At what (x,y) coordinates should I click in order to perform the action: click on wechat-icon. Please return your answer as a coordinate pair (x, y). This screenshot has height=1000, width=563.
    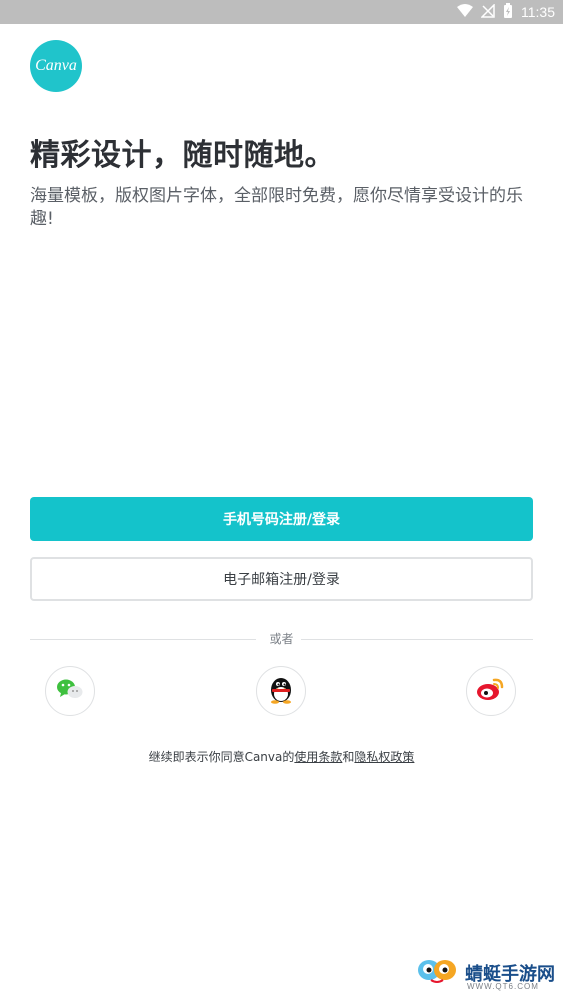
    Looking at the image, I should click on (70, 691).